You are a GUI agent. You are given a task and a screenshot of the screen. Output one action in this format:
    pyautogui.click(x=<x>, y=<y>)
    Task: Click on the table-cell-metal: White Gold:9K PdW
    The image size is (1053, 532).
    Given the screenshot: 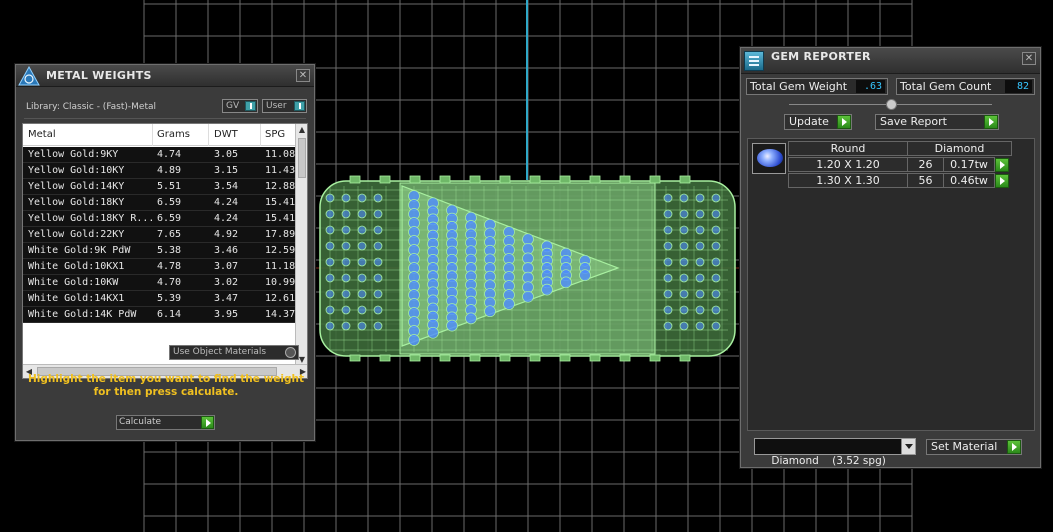 What is the action you would take?
    pyautogui.click(x=79, y=250)
    